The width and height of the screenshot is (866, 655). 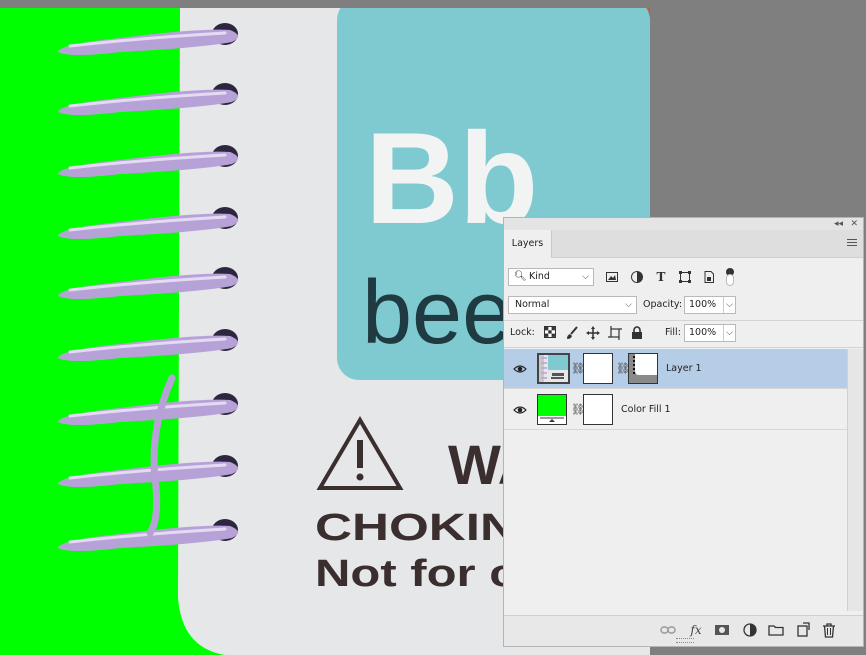 What do you see at coordinates (710, 333) in the screenshot?
I see `fill-field: 100% ⌵` at bounding box center [710, 333].